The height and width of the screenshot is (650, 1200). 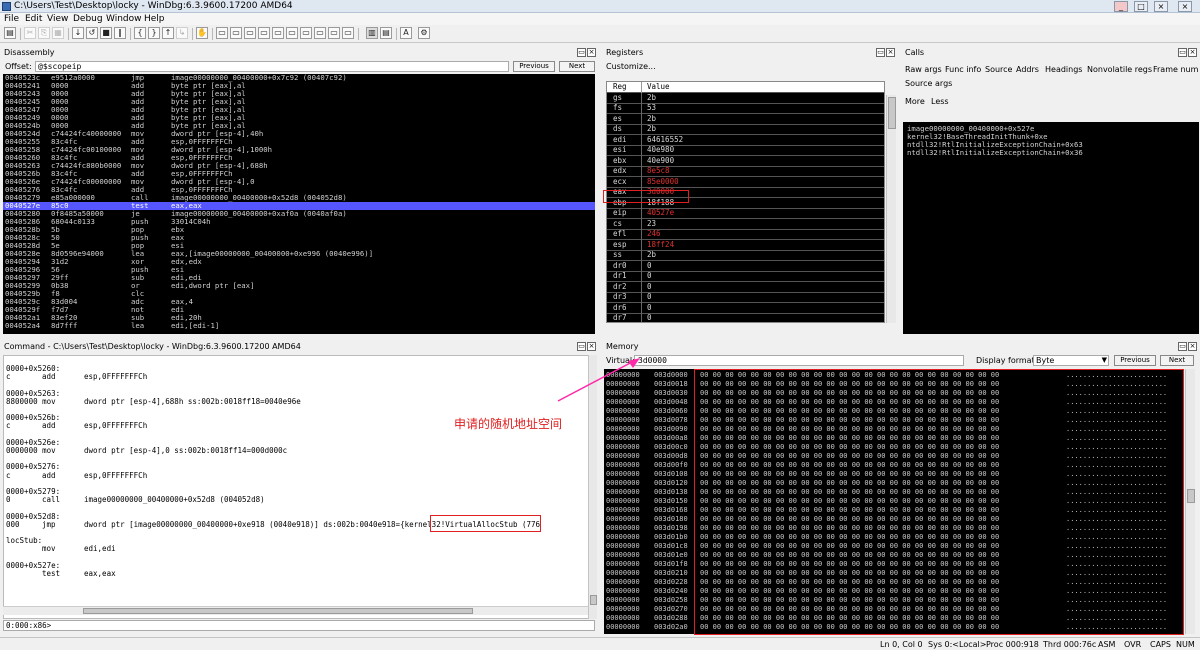 What do you see at coordinates (745, 234) in the screenshot?
I see `register-row: efl 246` at bounding box center [745, 234].